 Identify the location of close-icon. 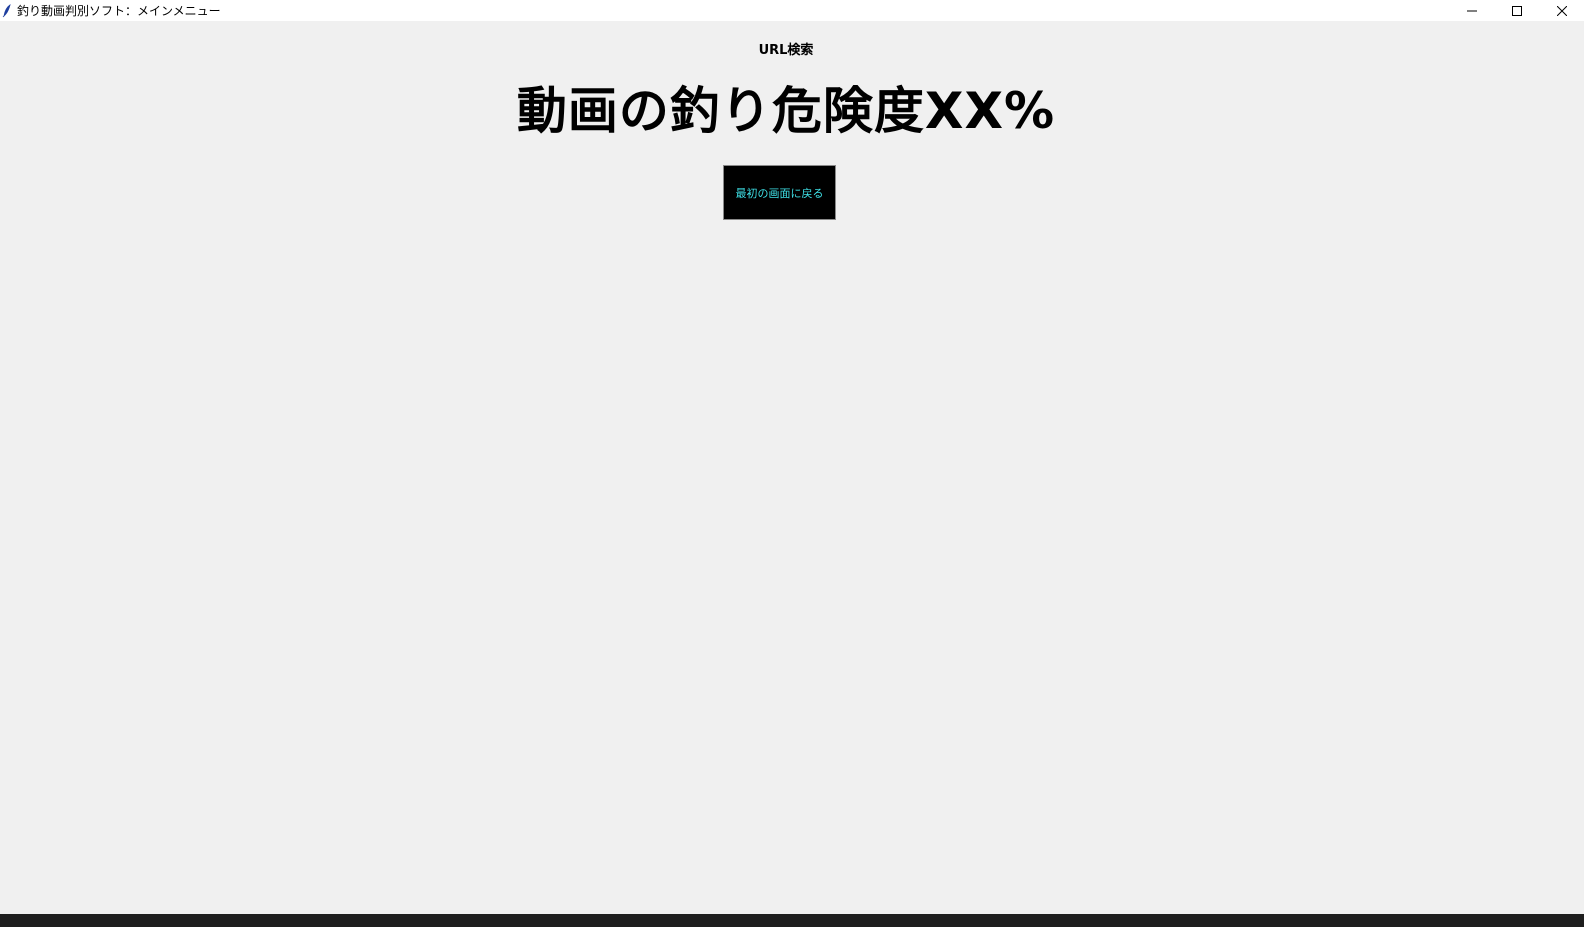
(1561, 10).